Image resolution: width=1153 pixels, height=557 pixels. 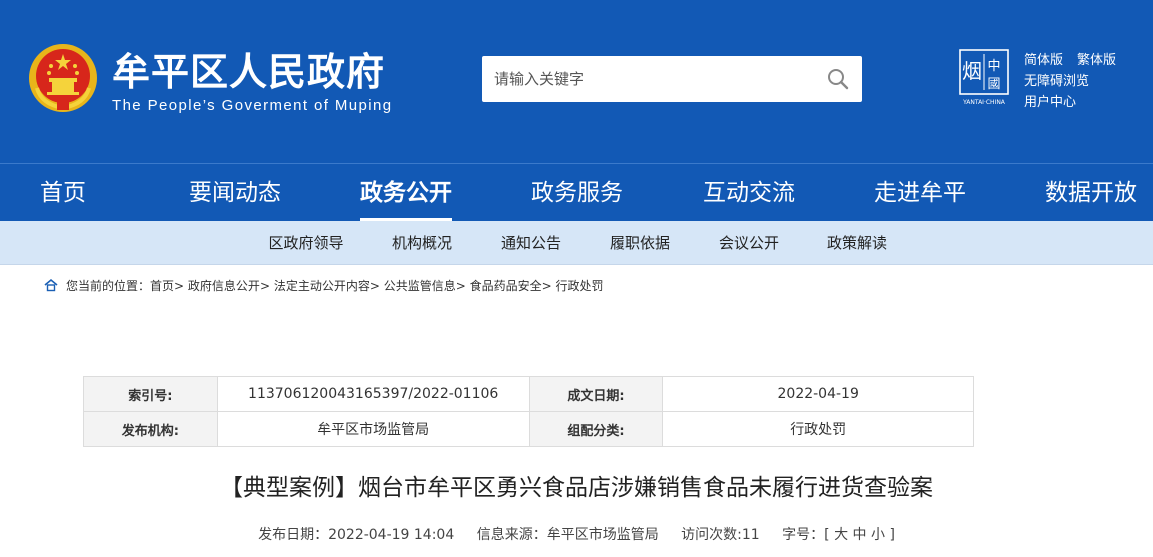 What do you see at coordinates (162, 286) in the screenshot?
I see `breadcrumb-home: 首页` at bounding box center [162, 286].